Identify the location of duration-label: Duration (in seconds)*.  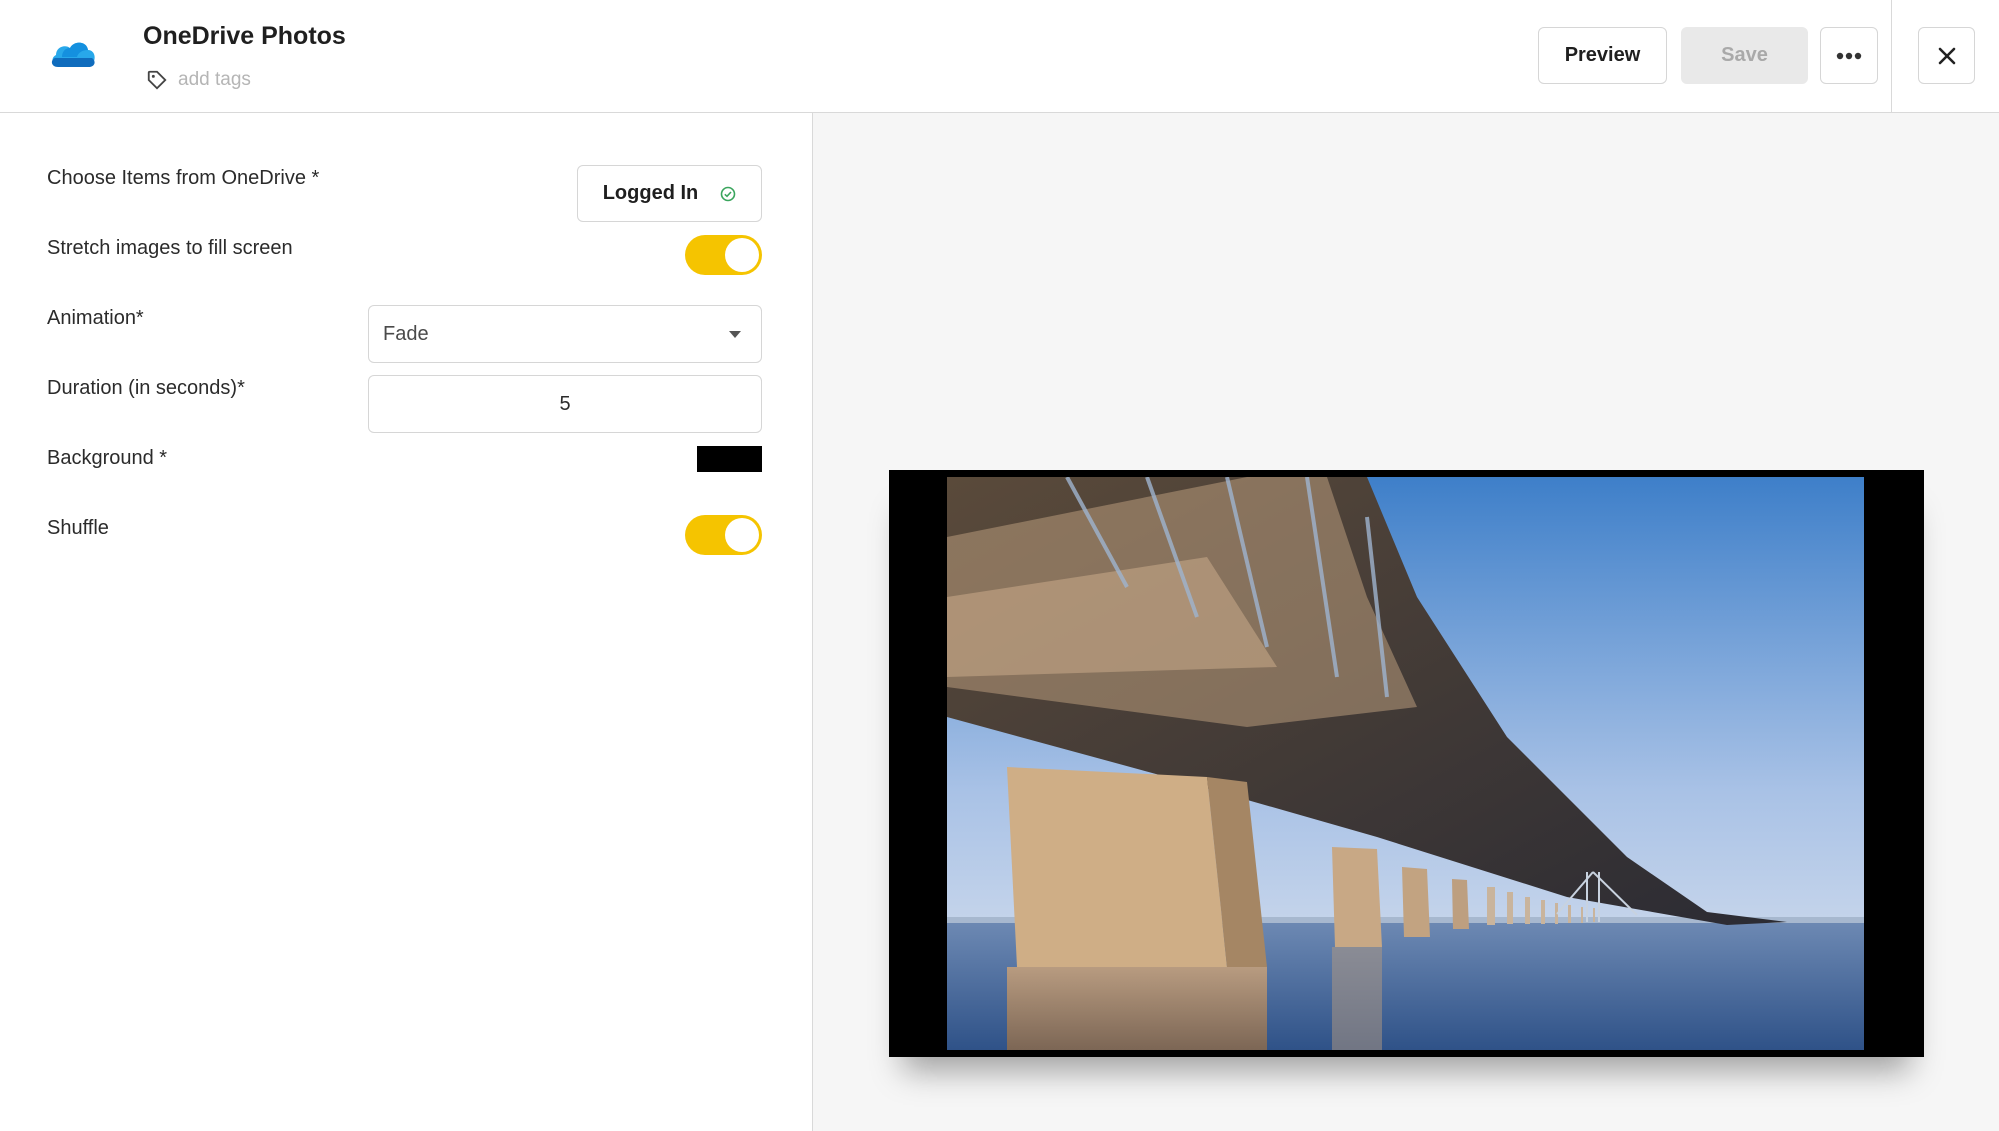
(146, 388).